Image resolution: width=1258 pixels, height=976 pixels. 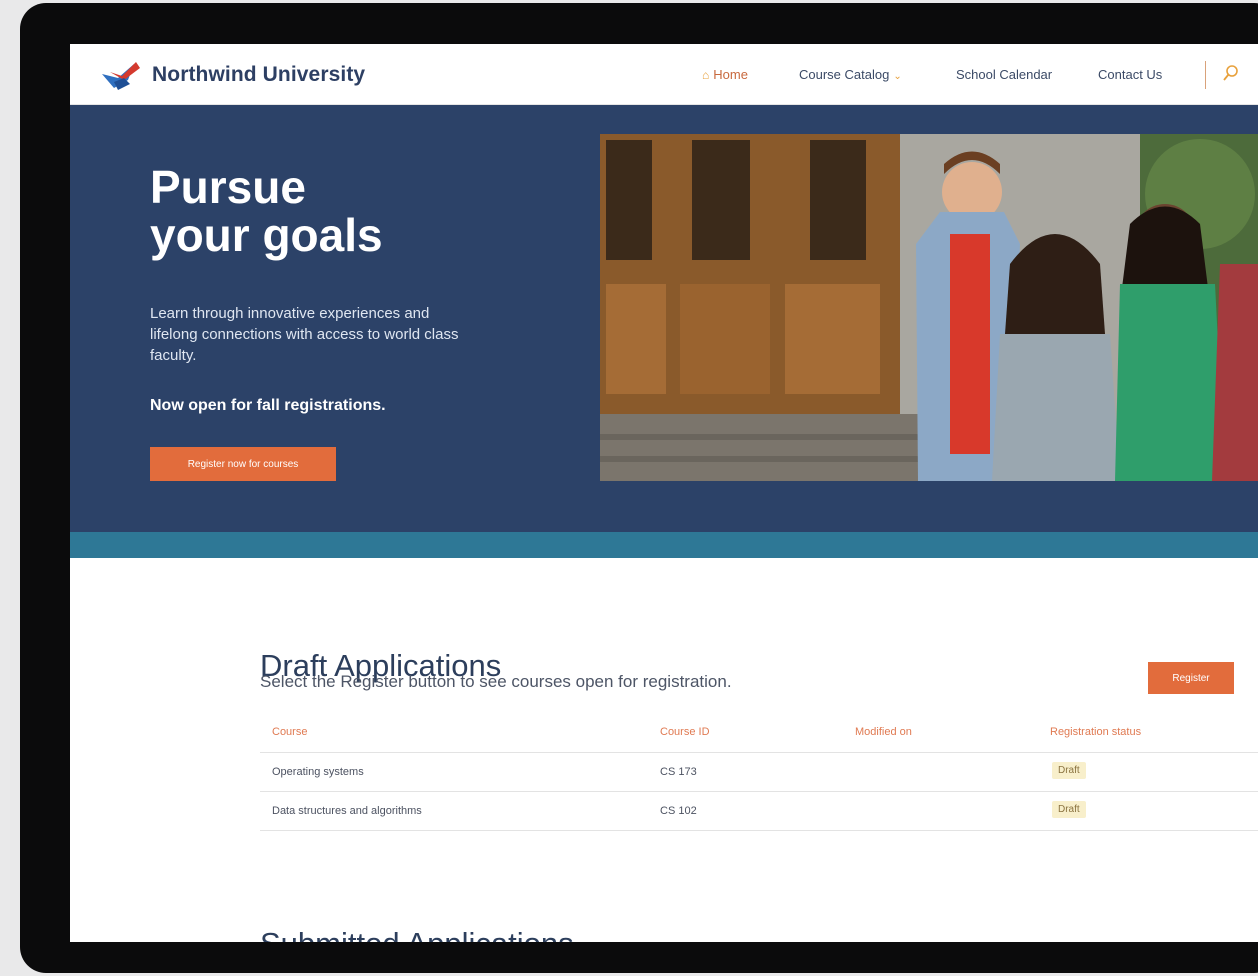 I want to click on course-id: CS 102, so click(x=678, y=811).